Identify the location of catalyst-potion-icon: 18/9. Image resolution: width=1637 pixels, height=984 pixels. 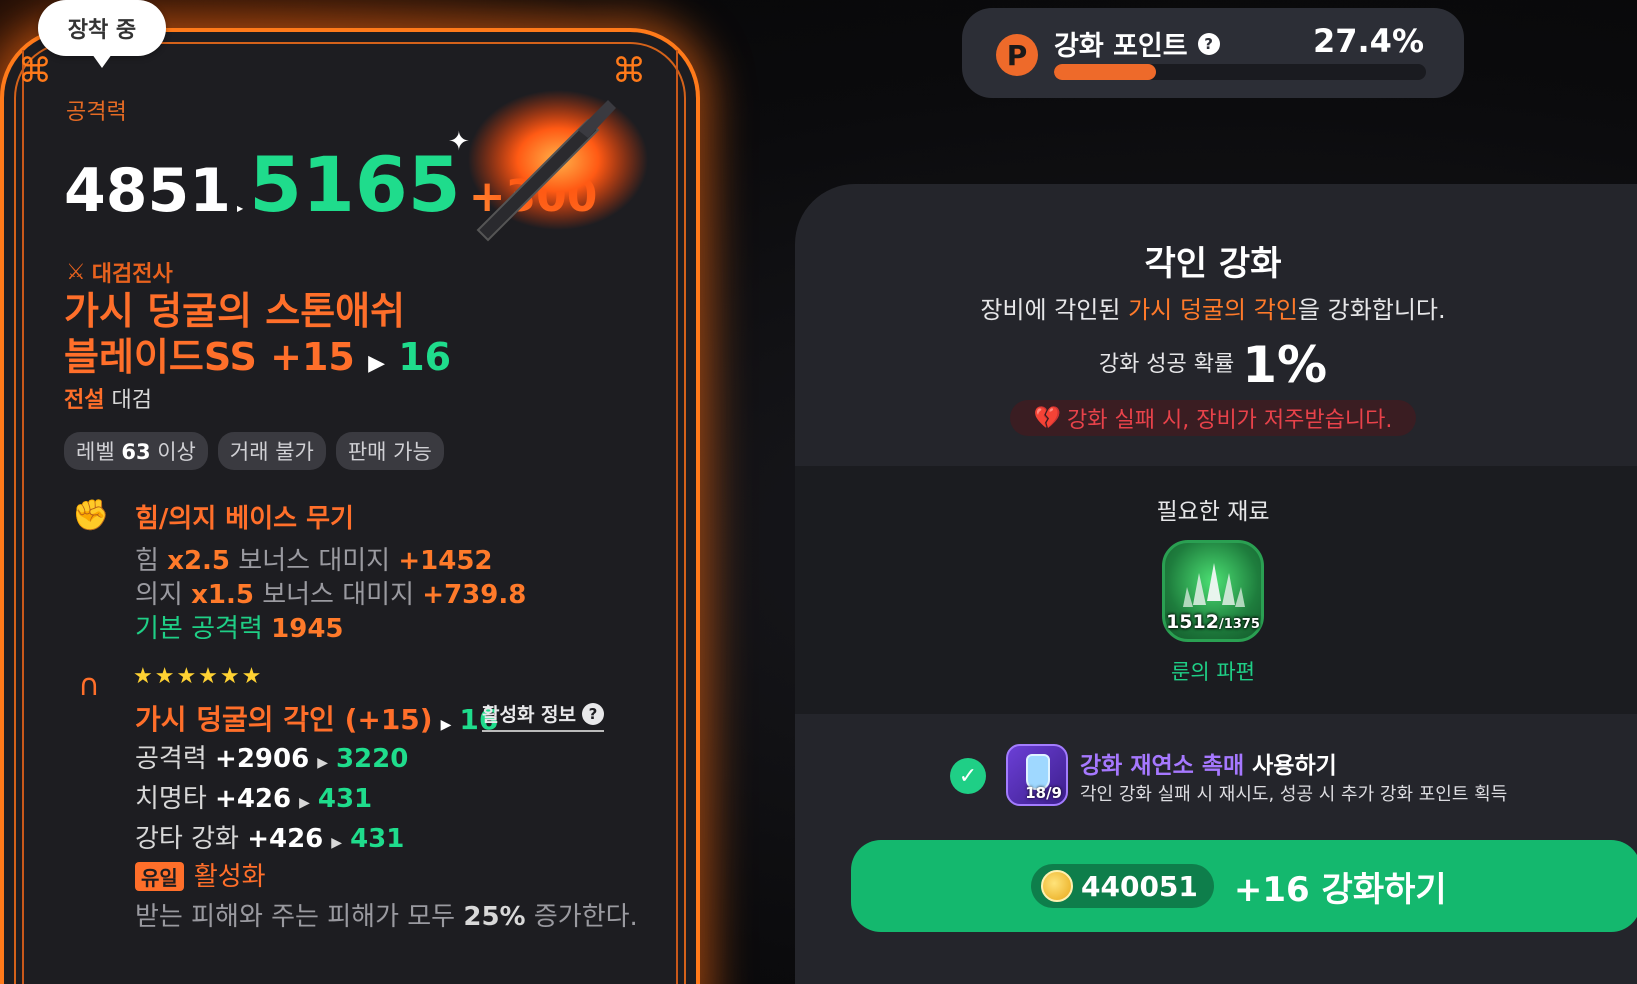
(1037, 775).